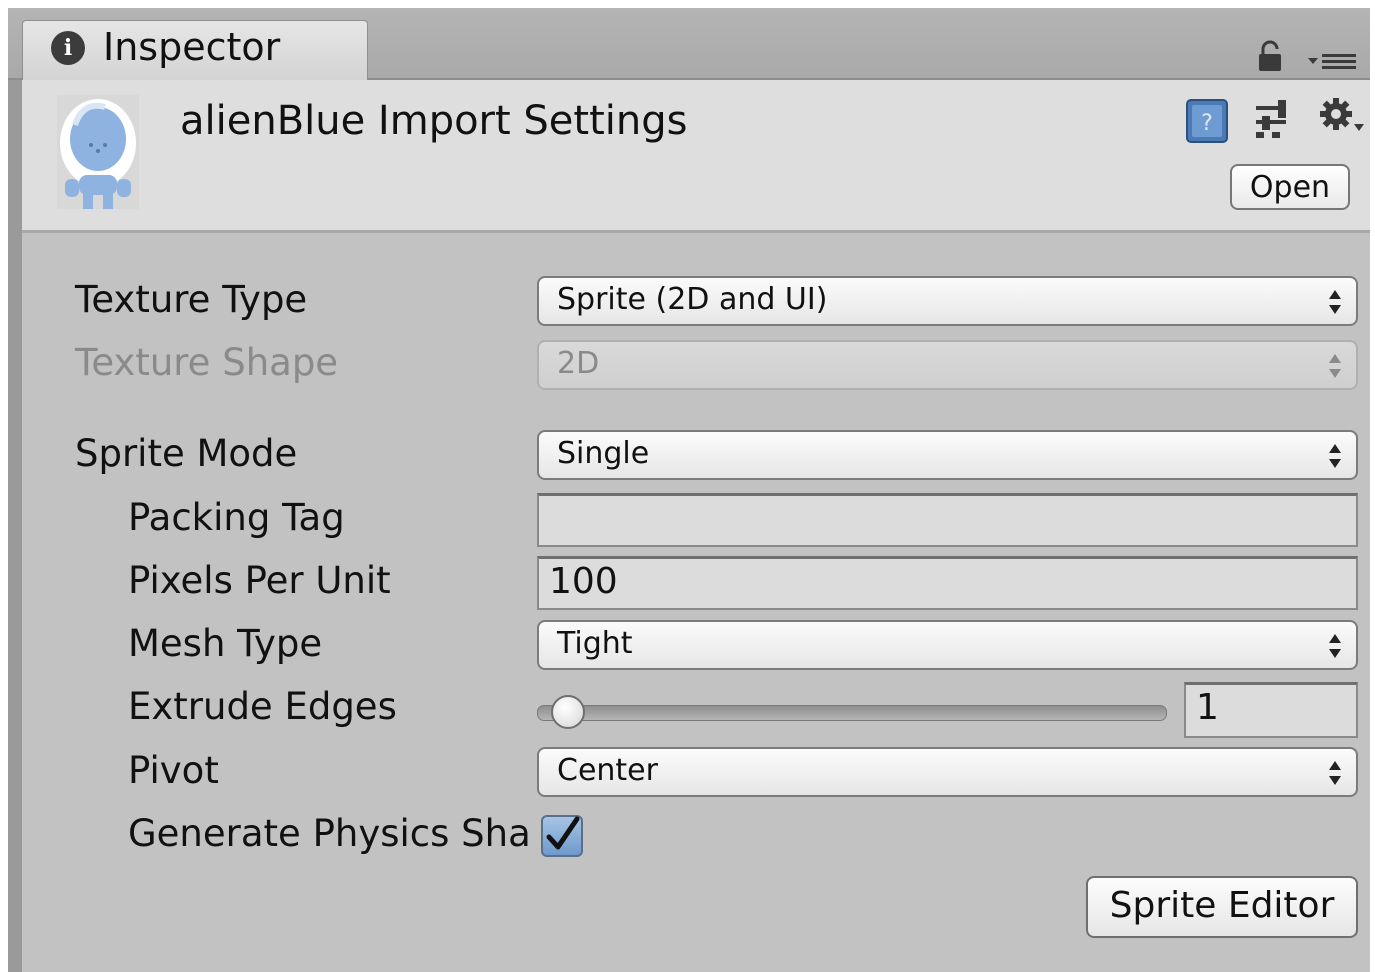 The height and width of the screenshot is (972, 1375). Describe the element at coordinates (186, 453) in the screenshot. I see `sprite-mode-label: Sprite Mode` at that location.